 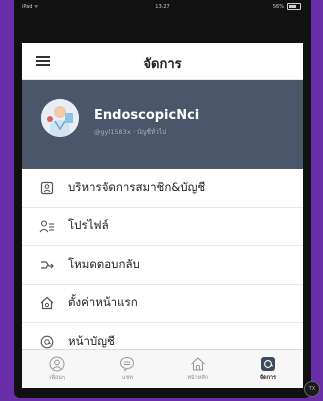 I want to click on menu-item-label: โหมดตอบกลับ, so click(x=104, y=263).